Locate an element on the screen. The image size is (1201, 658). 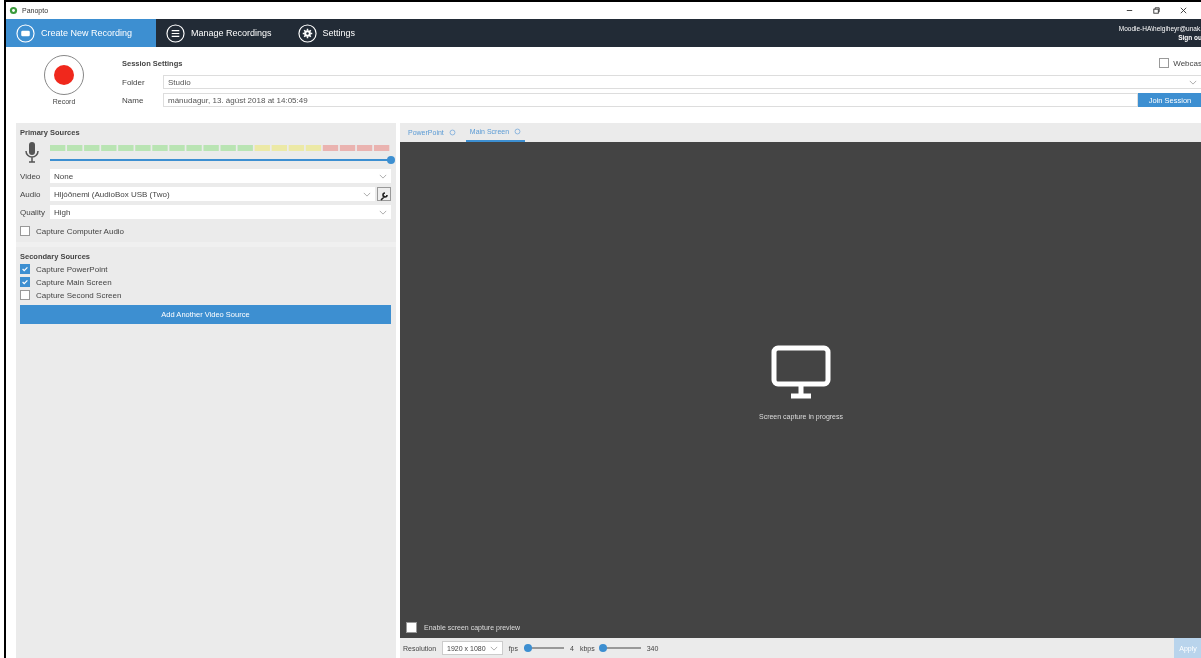
volume-slider-thumb is located at coordinates (391, 160).